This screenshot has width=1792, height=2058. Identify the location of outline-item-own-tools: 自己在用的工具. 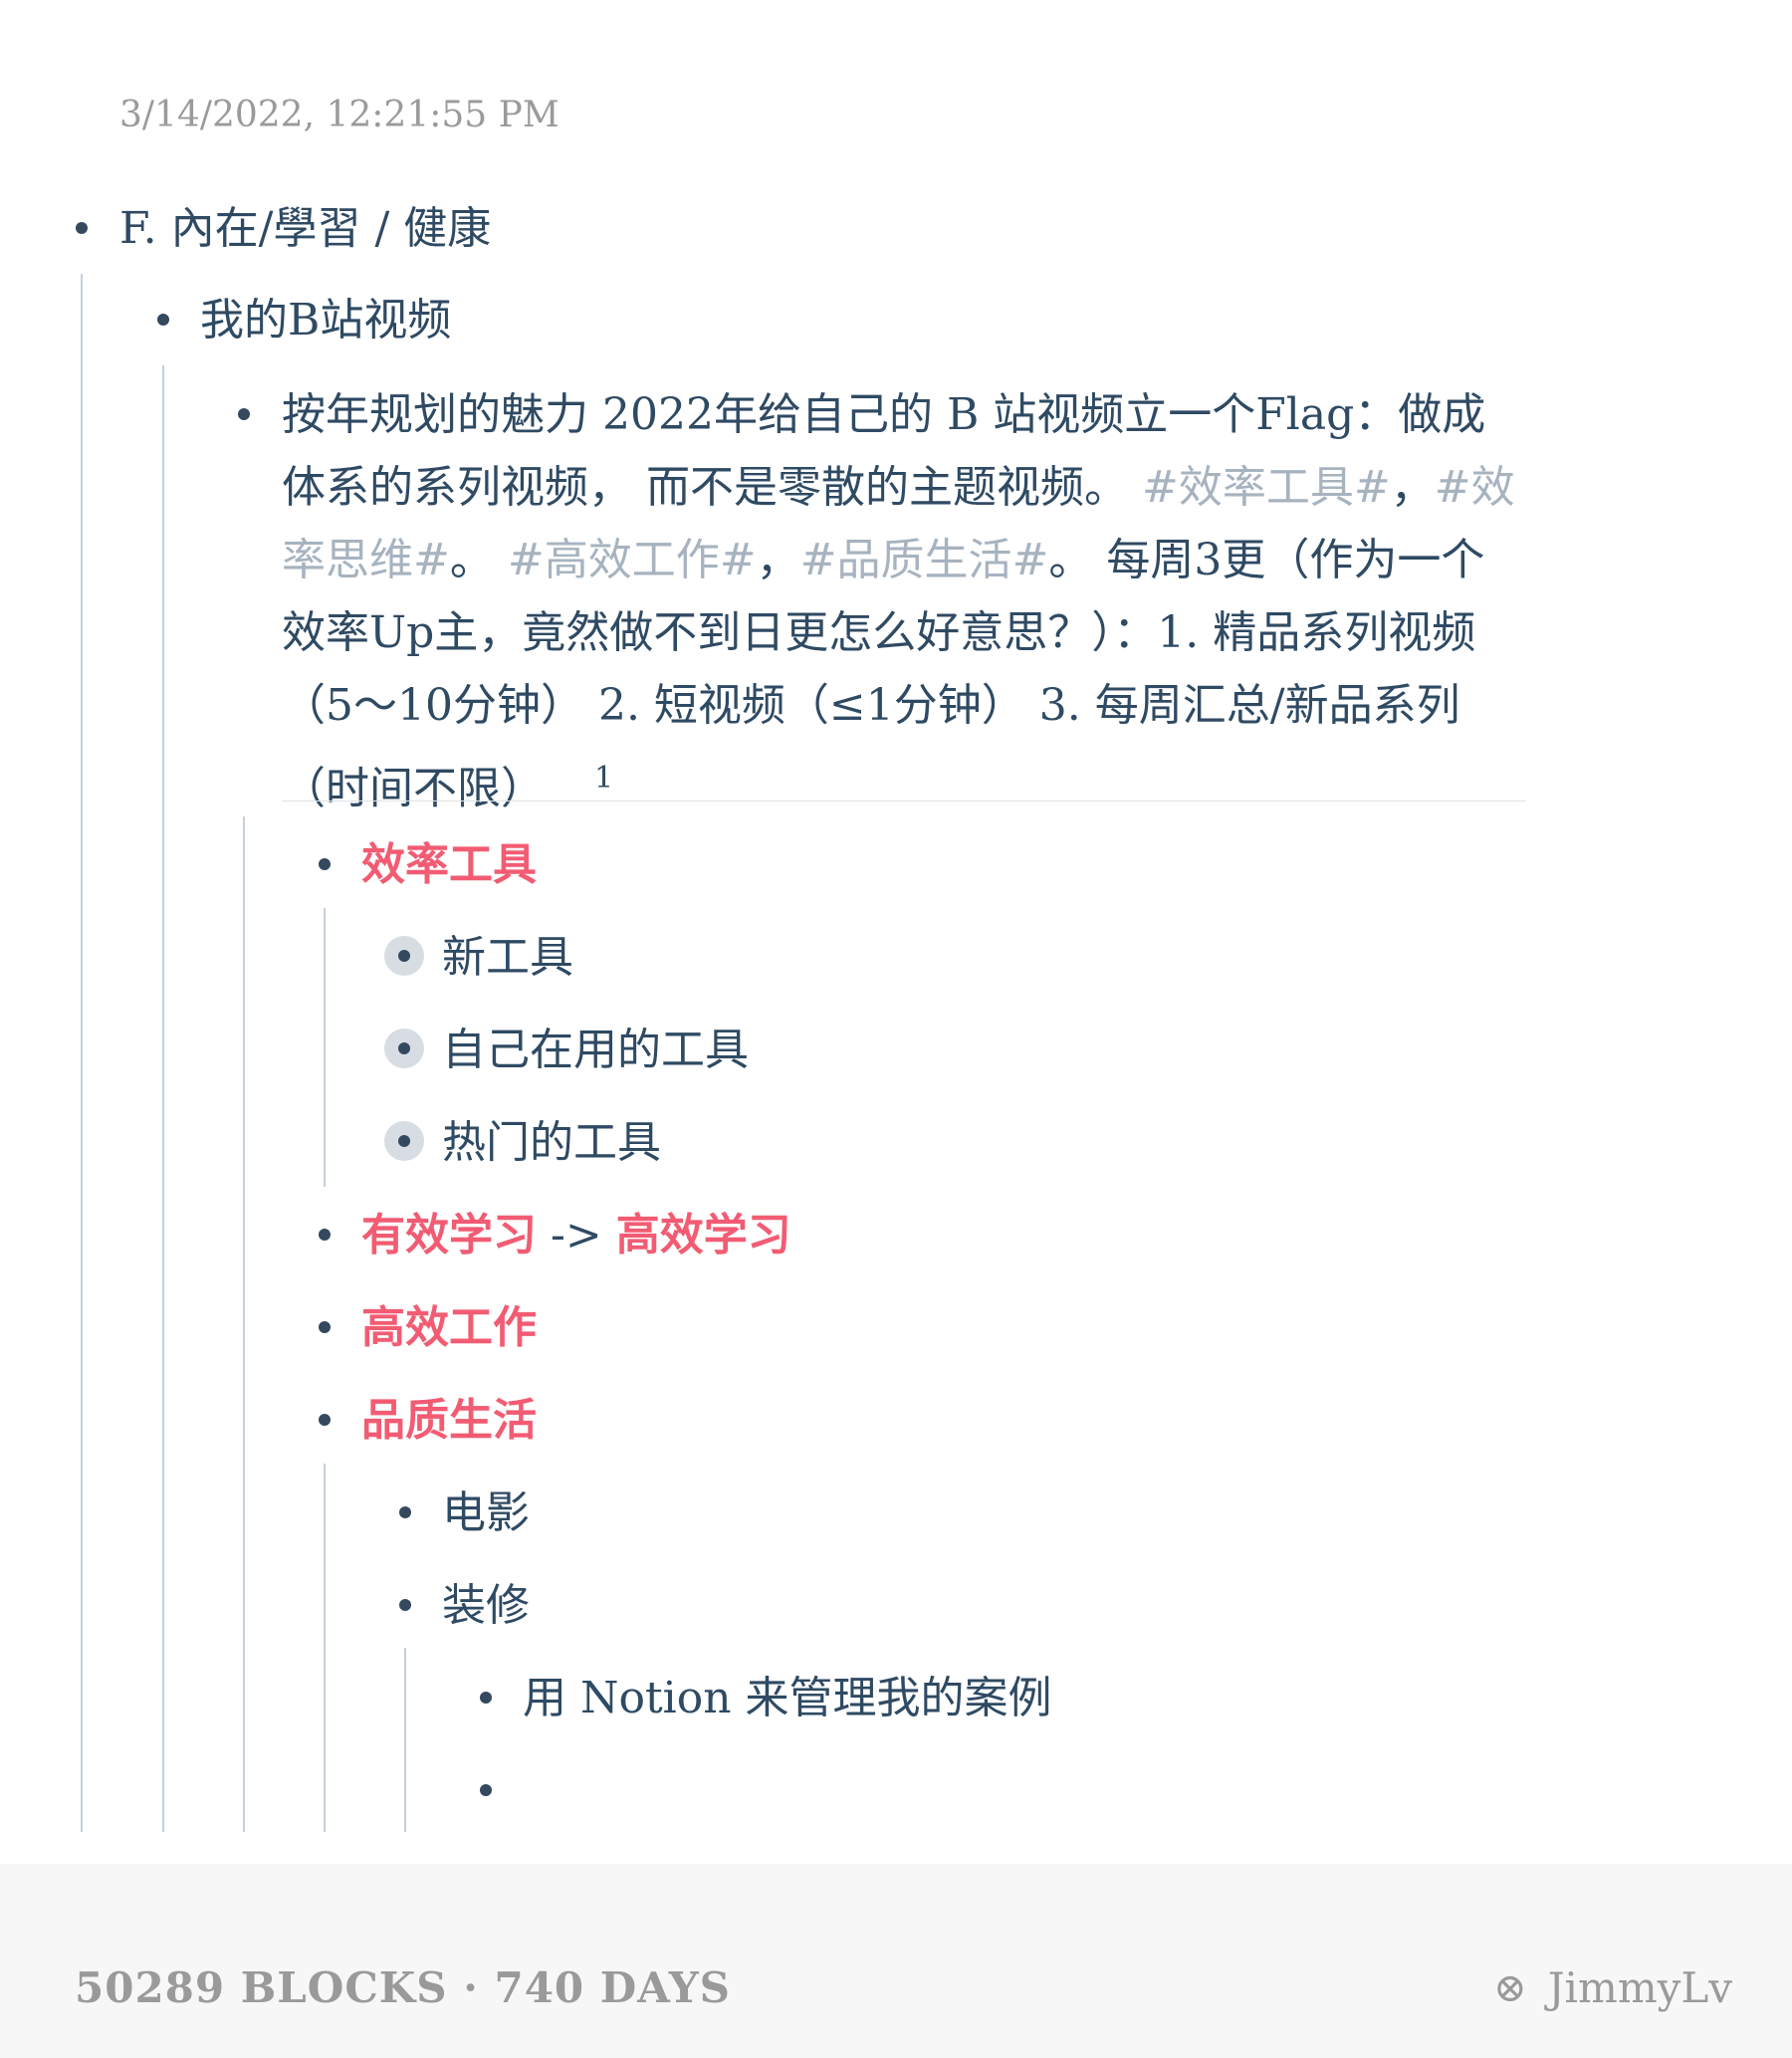
(596, 1050).